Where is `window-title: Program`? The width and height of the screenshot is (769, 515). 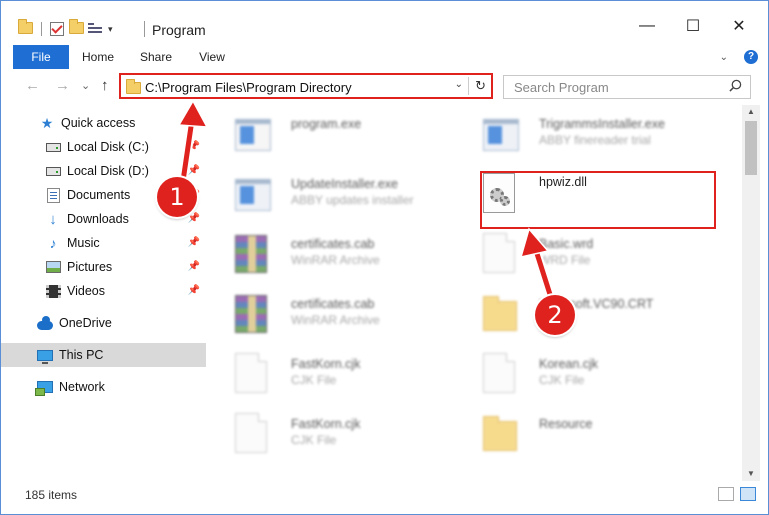 window-title: Program is located at coordinates (179, 30).